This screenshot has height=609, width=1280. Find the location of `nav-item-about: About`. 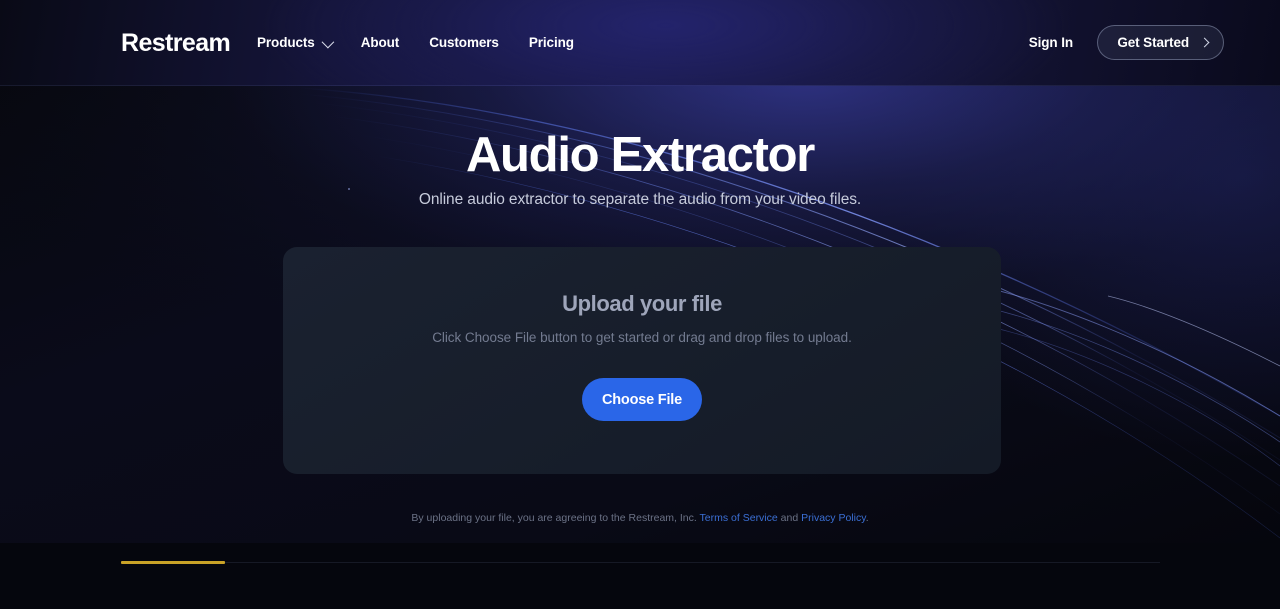

nav-item-about: About is located at coordinates (380, 43).